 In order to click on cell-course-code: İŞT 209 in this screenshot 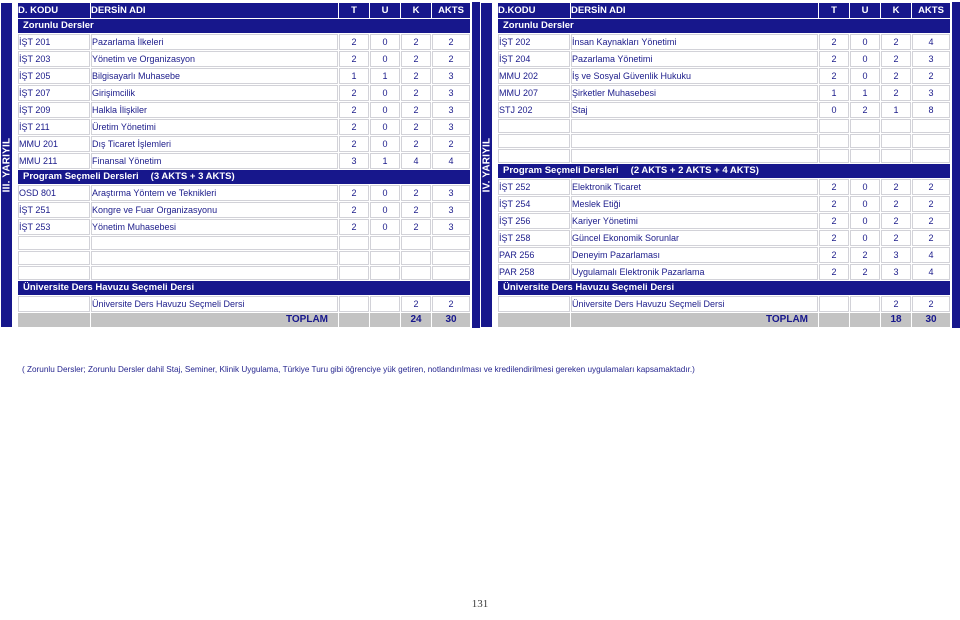, I will do `click(54, 110)`.